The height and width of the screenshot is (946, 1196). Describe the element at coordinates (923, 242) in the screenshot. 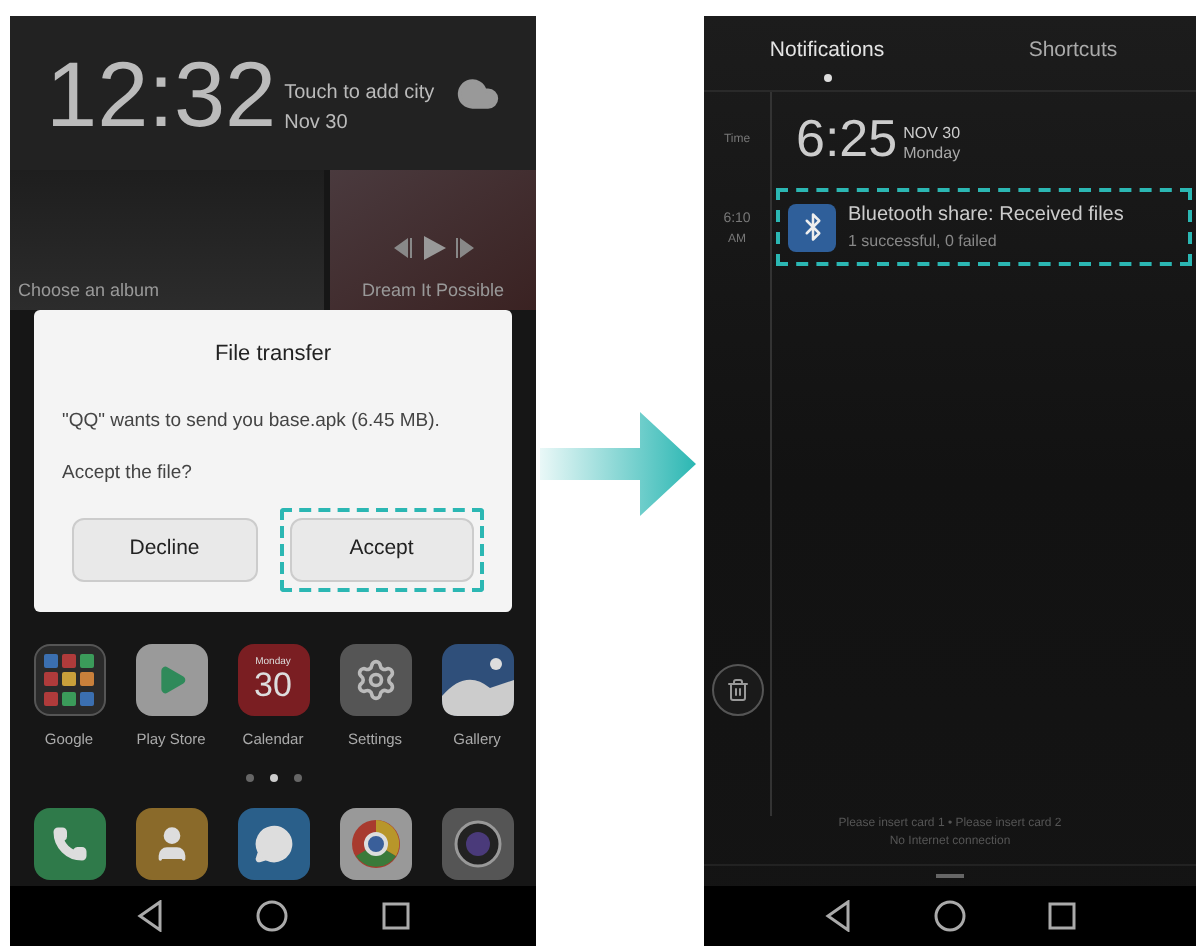

I see `notification-detail: 1 successful, 0 failed` at that location.